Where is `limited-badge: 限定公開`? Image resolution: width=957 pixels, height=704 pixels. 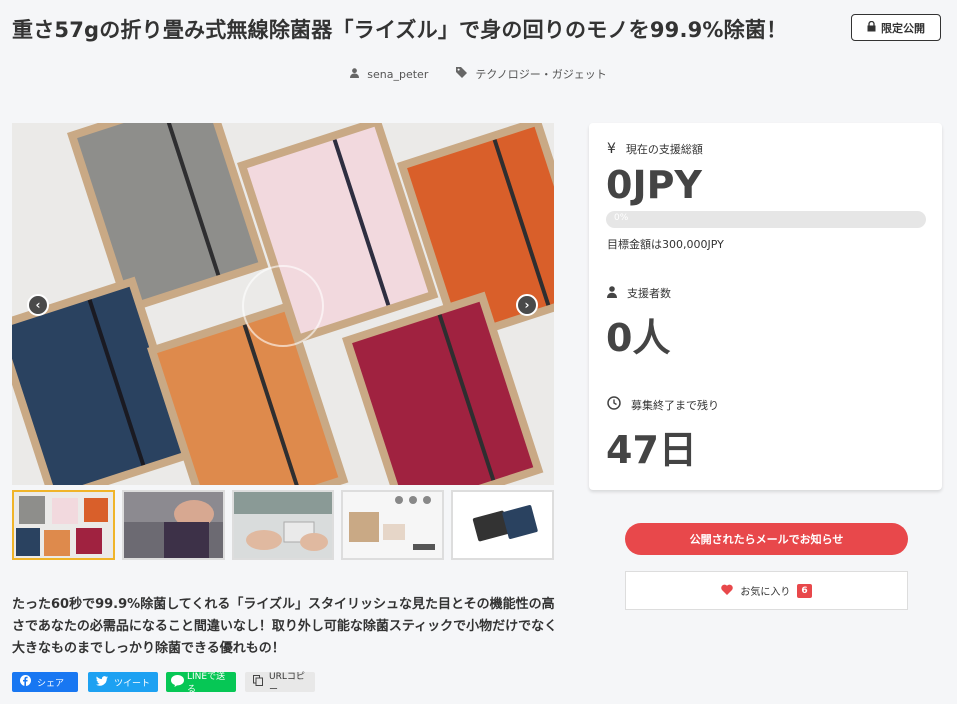 limited-badge: 限定公開 is located at coordinates (896, 27).